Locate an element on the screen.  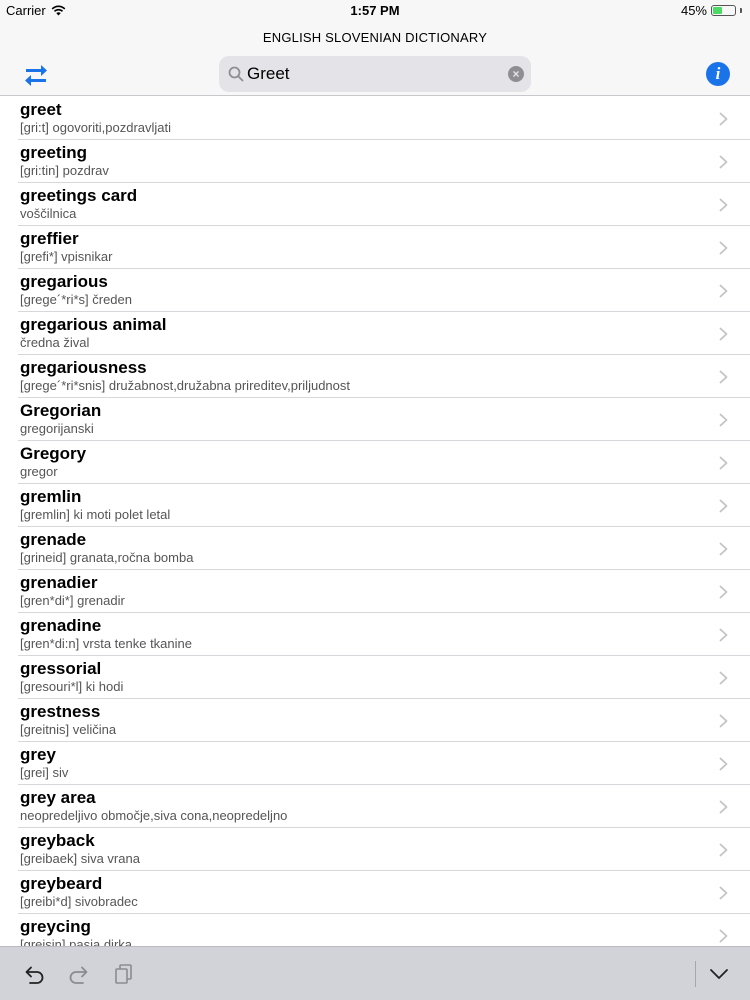
entry-word: greyback is located at coordinates (57, 840).